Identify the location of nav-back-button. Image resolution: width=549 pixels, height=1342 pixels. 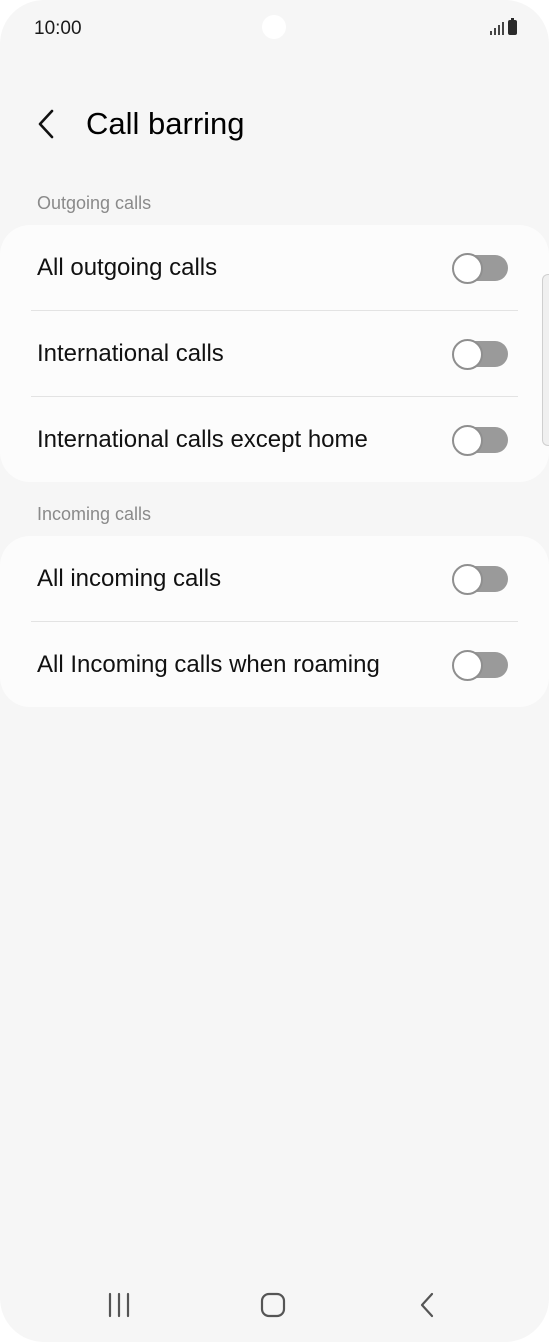
(427, 1305).